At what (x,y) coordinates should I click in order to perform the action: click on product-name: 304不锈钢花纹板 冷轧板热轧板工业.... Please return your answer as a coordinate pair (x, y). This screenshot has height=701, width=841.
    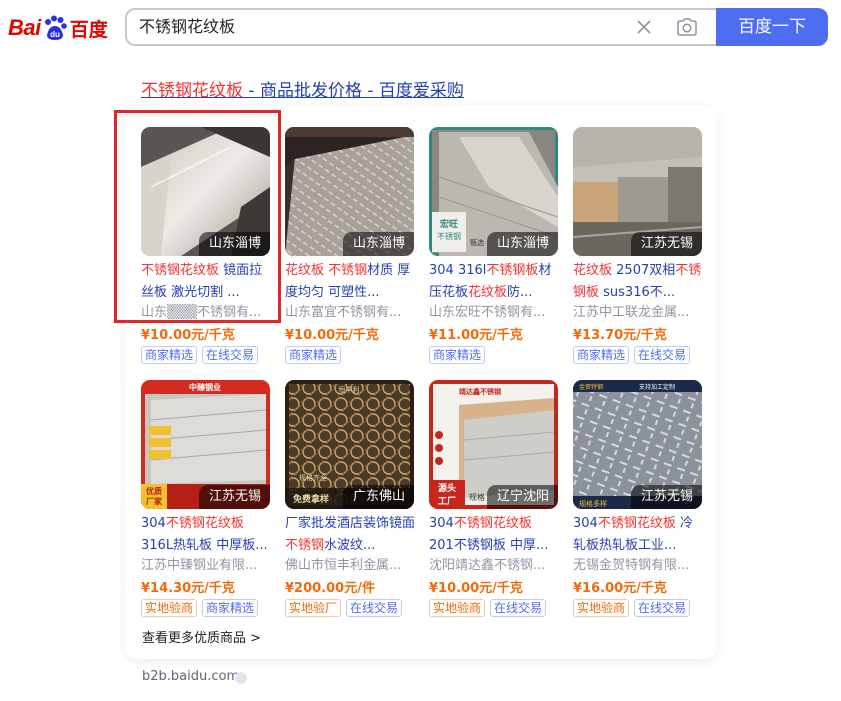
    Looking at the image, I should click on (638, 535).